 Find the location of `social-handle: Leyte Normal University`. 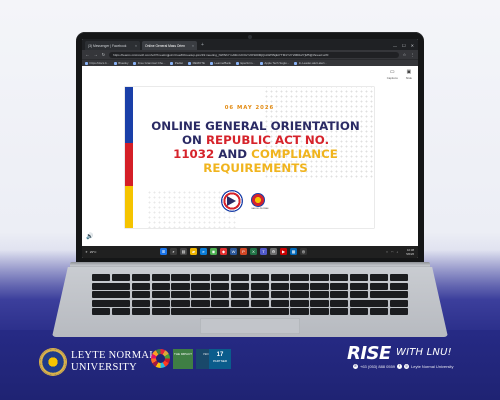

social-handle: Leyte Normal University is located at coordinates (432, 366).